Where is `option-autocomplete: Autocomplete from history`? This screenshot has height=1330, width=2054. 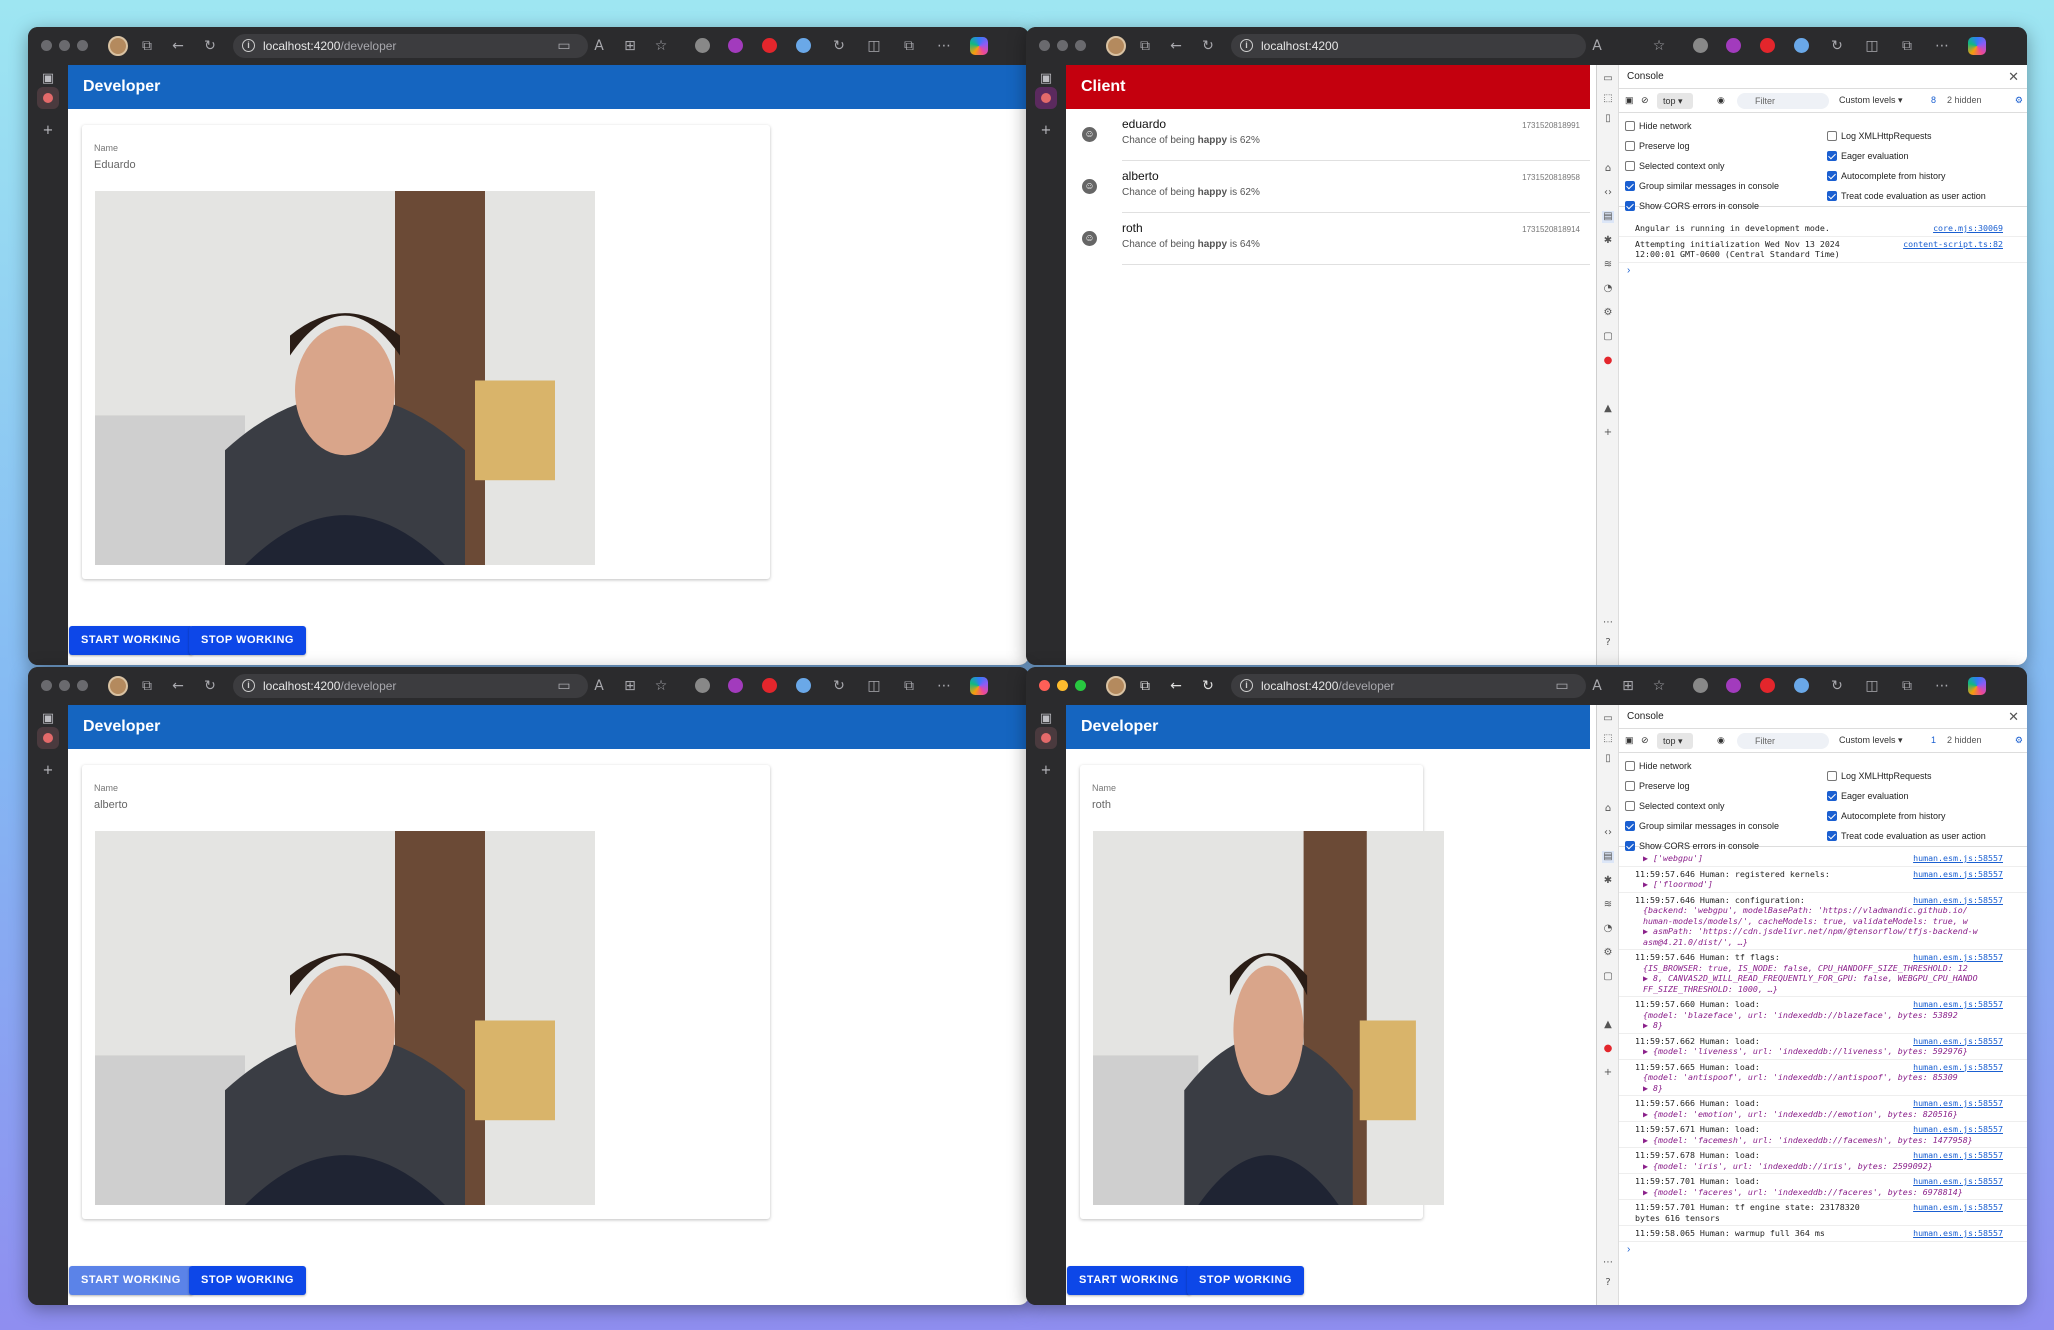 option-autocomplete: Autocomplete from history is located at coordinates (1886, 176).